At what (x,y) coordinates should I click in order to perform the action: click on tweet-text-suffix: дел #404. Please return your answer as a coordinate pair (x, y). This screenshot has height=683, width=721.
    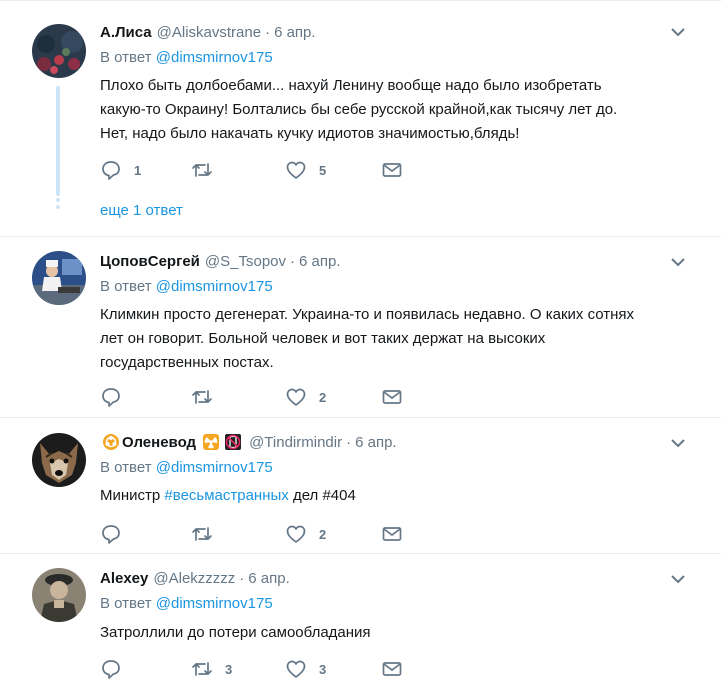
    Looking at the image, I should click on (324, 495).